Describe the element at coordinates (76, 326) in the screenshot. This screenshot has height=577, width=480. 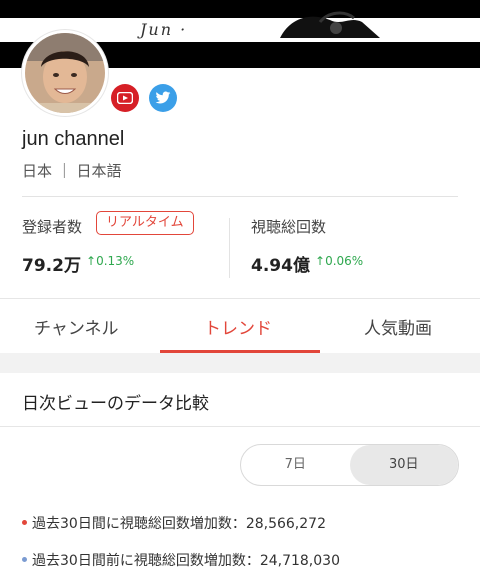
I see `tab-channel: チャンネル` at that location.